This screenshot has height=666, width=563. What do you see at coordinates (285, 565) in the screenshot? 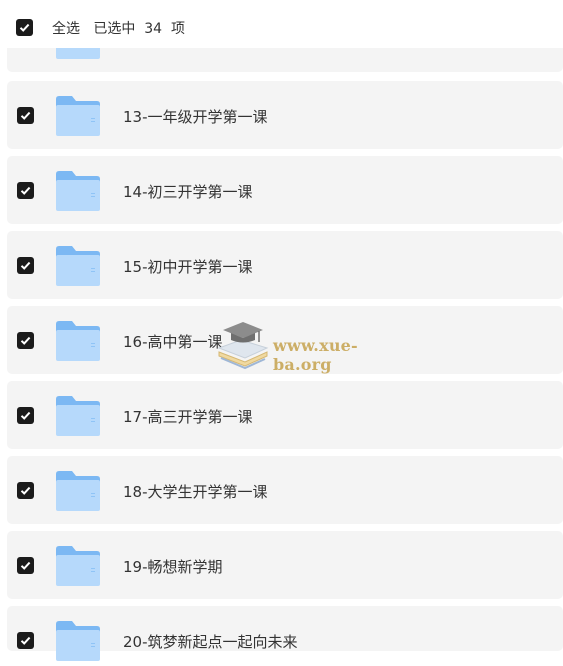
I see `list-item: 19-畅想新学期` at bounding box center [285, 565].